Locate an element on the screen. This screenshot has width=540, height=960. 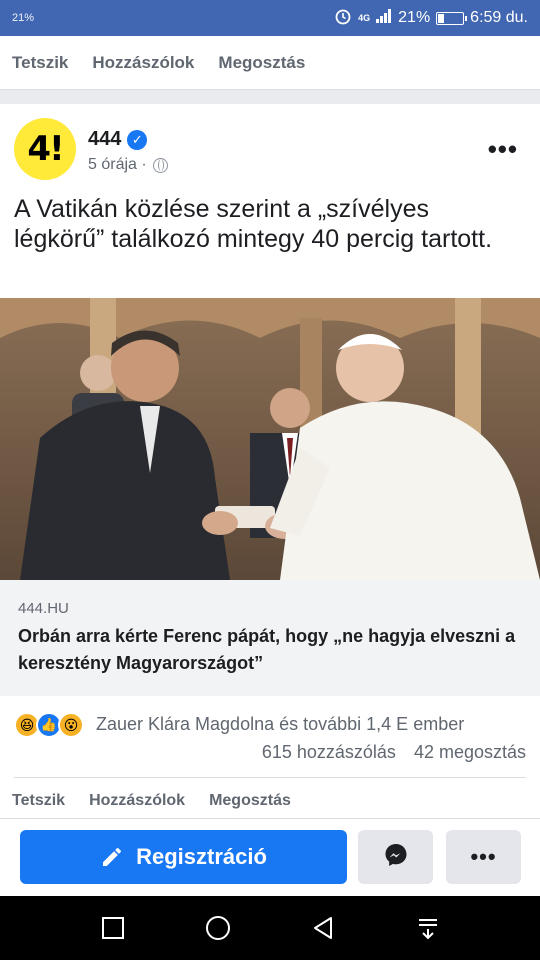
messenger-icon is located at coordinates (396, 857).